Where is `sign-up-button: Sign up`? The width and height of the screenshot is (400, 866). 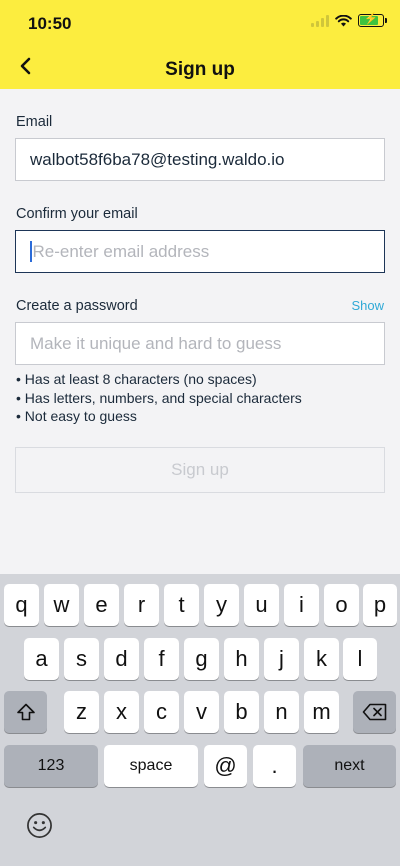 sign-up-button: Sign up is located at coordinates (200, 470).